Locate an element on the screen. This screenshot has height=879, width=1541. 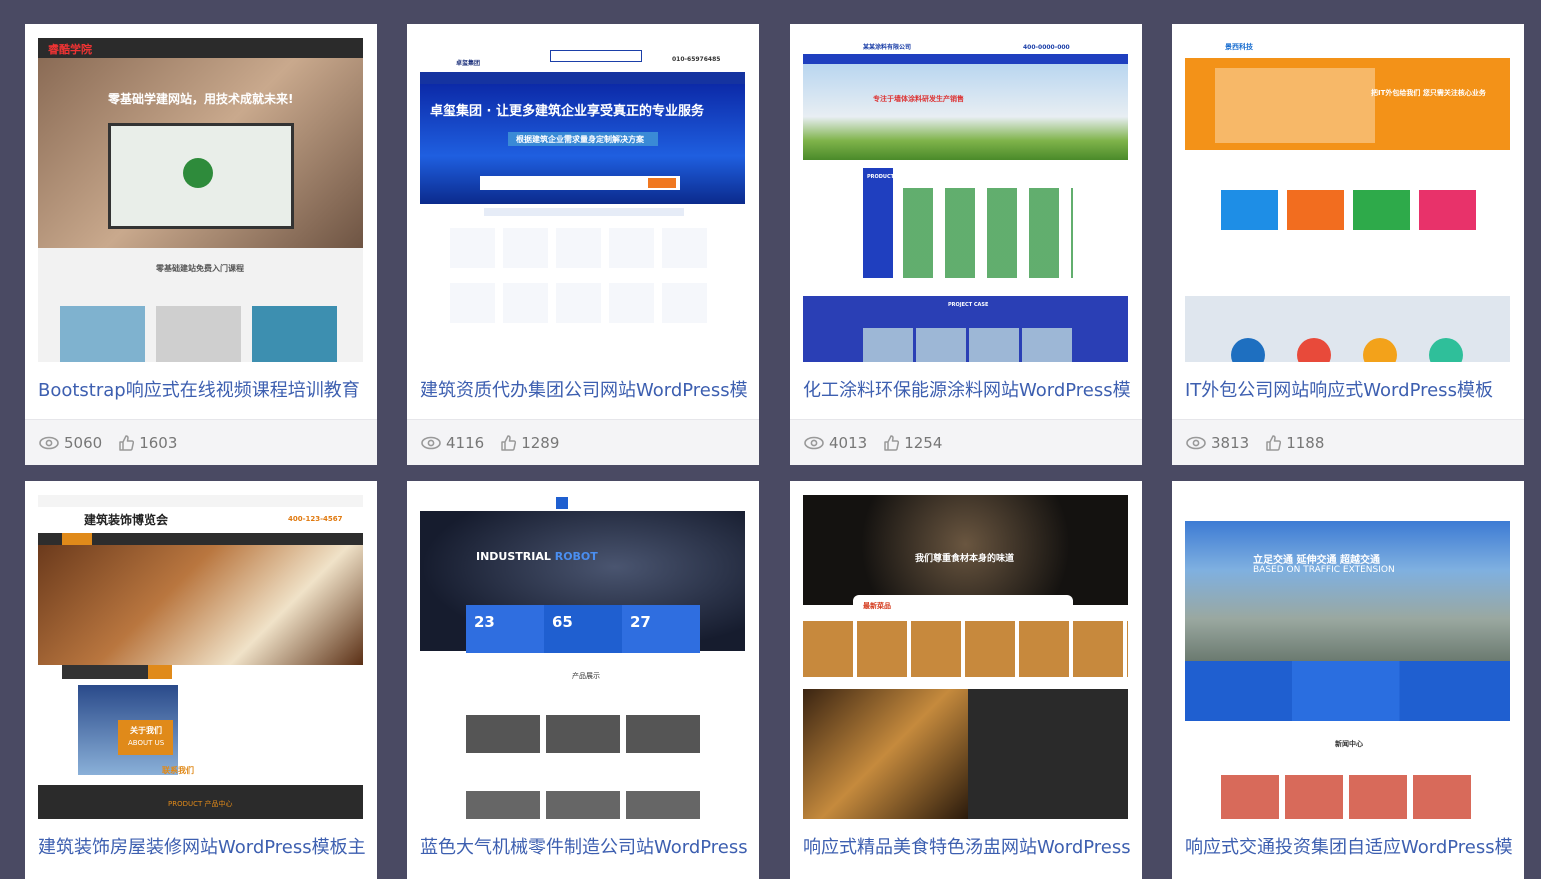
template-title: 蓝色大气机械零件制造公司站WordPress is located at coordinates (585, 848).